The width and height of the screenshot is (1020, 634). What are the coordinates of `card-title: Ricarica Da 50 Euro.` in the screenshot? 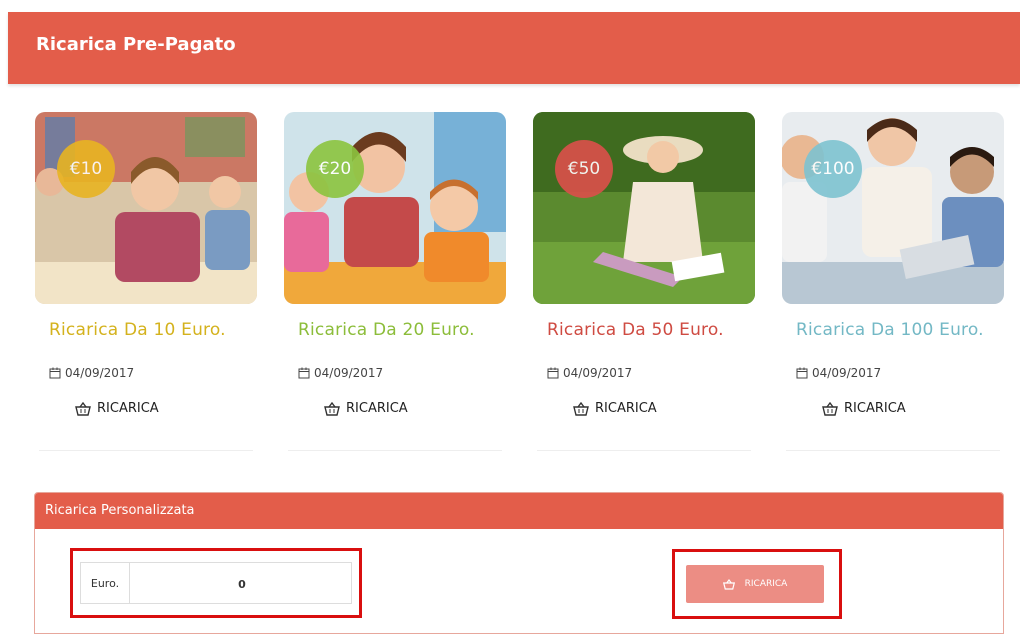 It's located at (635, 330).